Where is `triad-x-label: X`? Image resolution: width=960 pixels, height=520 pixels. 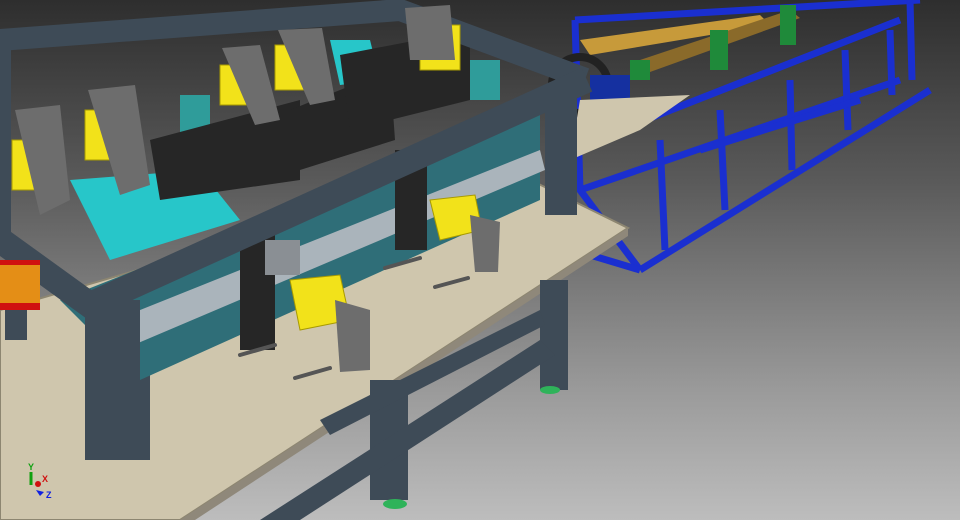
triad-x-label: X is located at coordinates (45, 479).